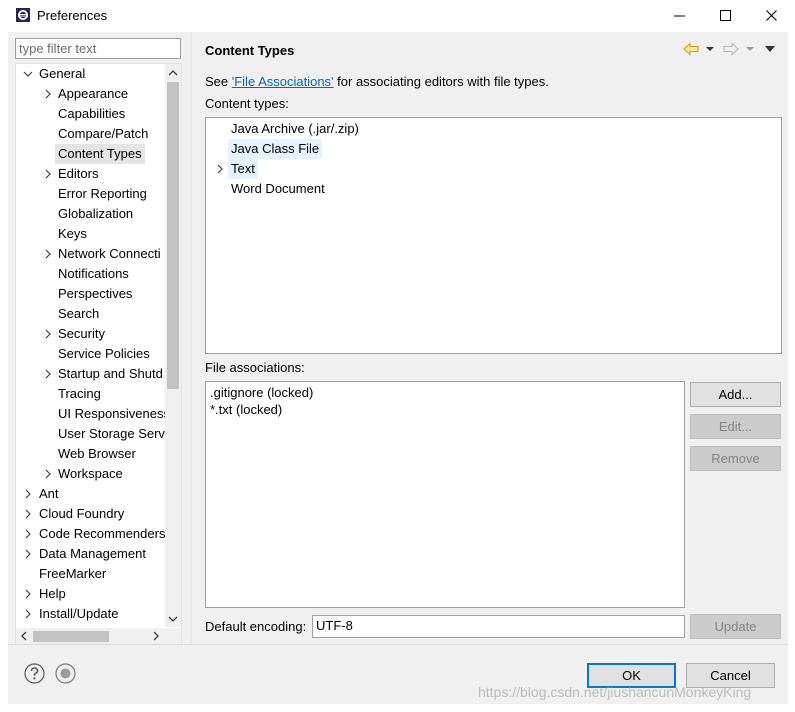 The image size is (795, 712). I want to click on page-title: Content Types, so click(250, 50).